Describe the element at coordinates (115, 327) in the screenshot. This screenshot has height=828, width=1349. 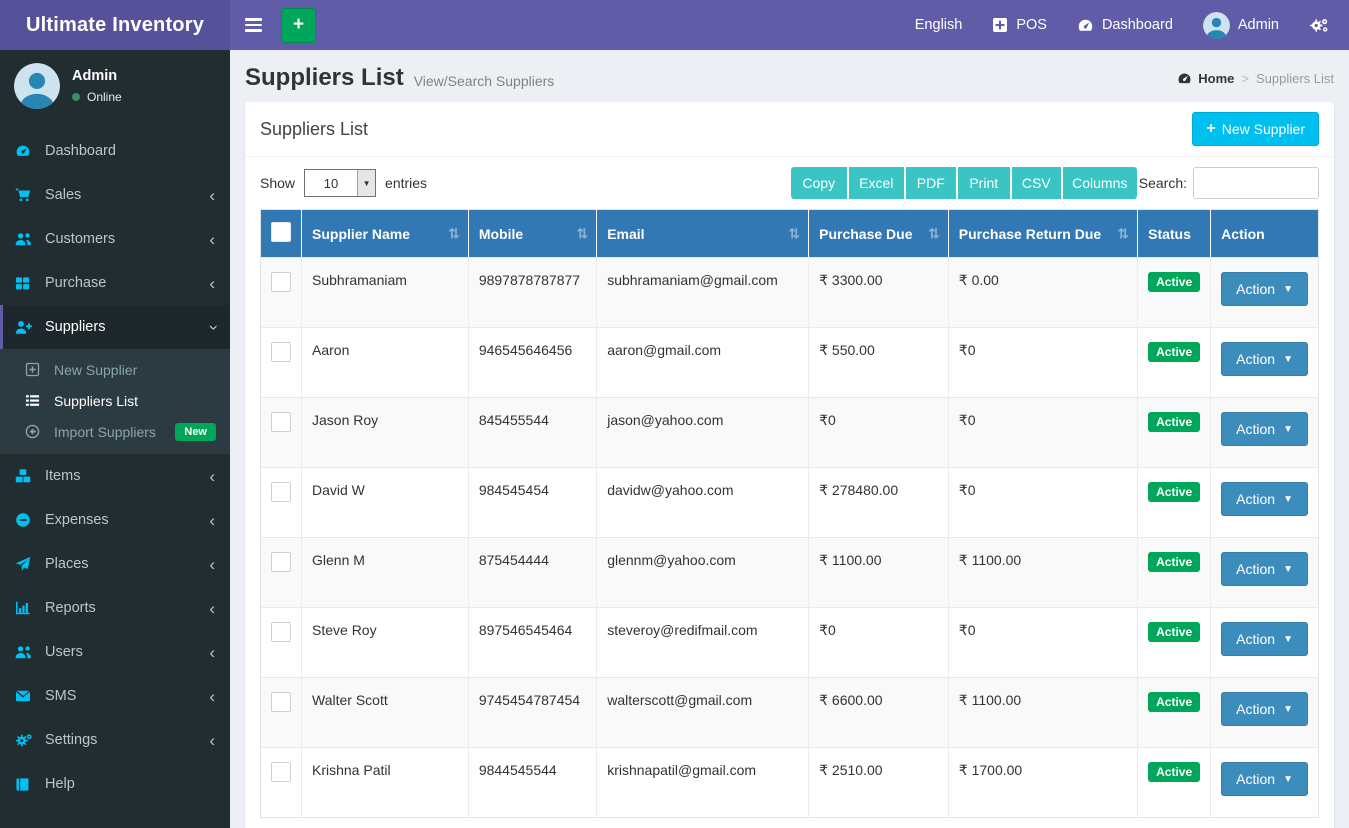
I see `sidebar-item-suppliers: Suppliers ‹` at that location.